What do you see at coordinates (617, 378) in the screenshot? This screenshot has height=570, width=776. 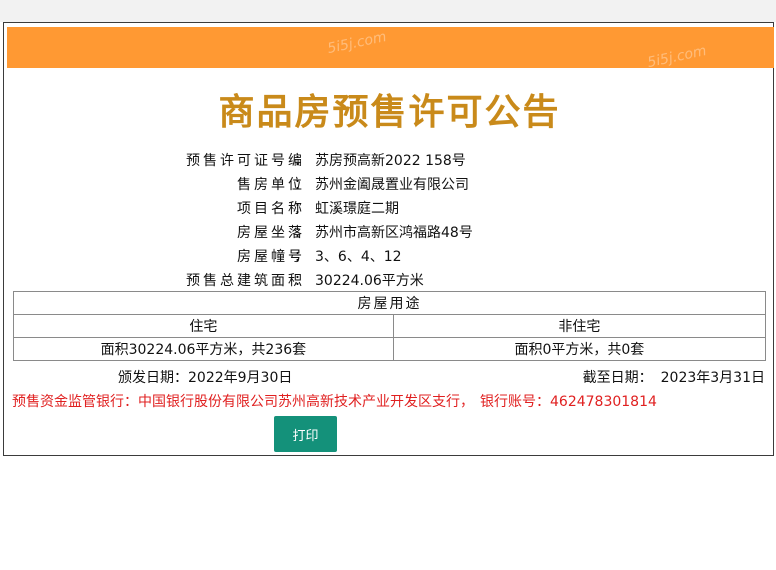 I see `expiry-date-label: 截至日期：` at bounding box center [617, 378].